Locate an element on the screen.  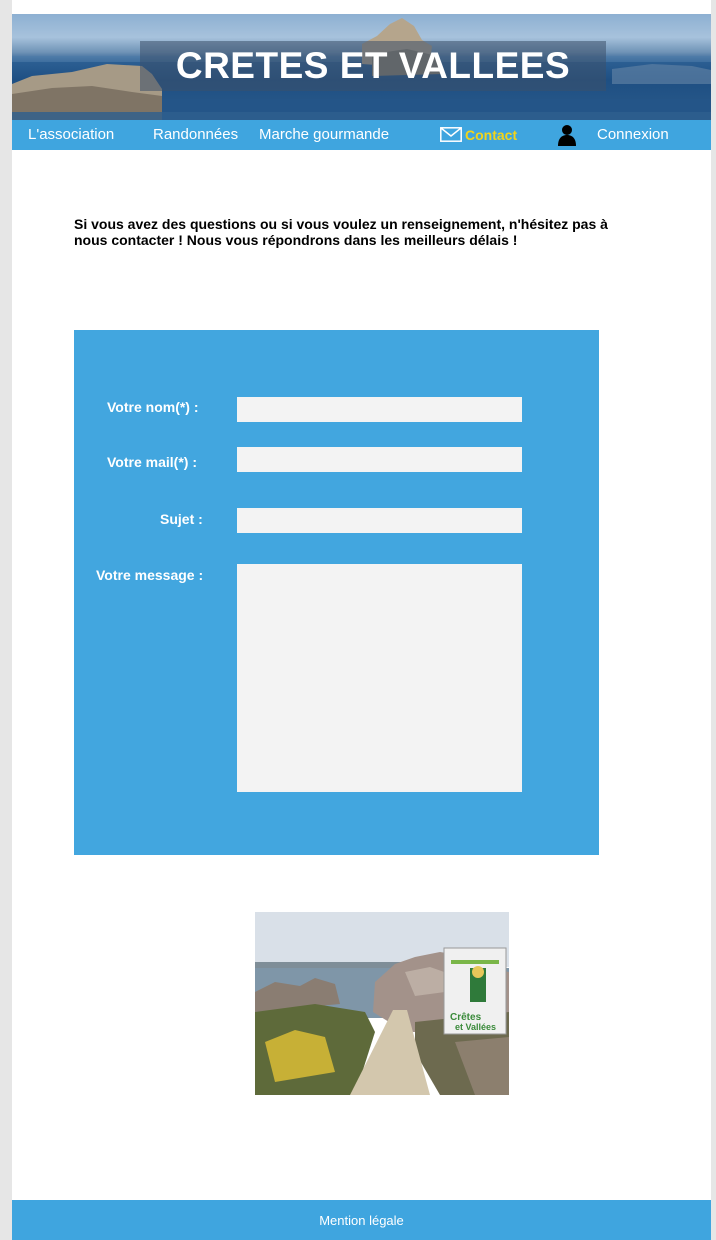
nav-item-association: L'association is located at coordinates (71, 134).